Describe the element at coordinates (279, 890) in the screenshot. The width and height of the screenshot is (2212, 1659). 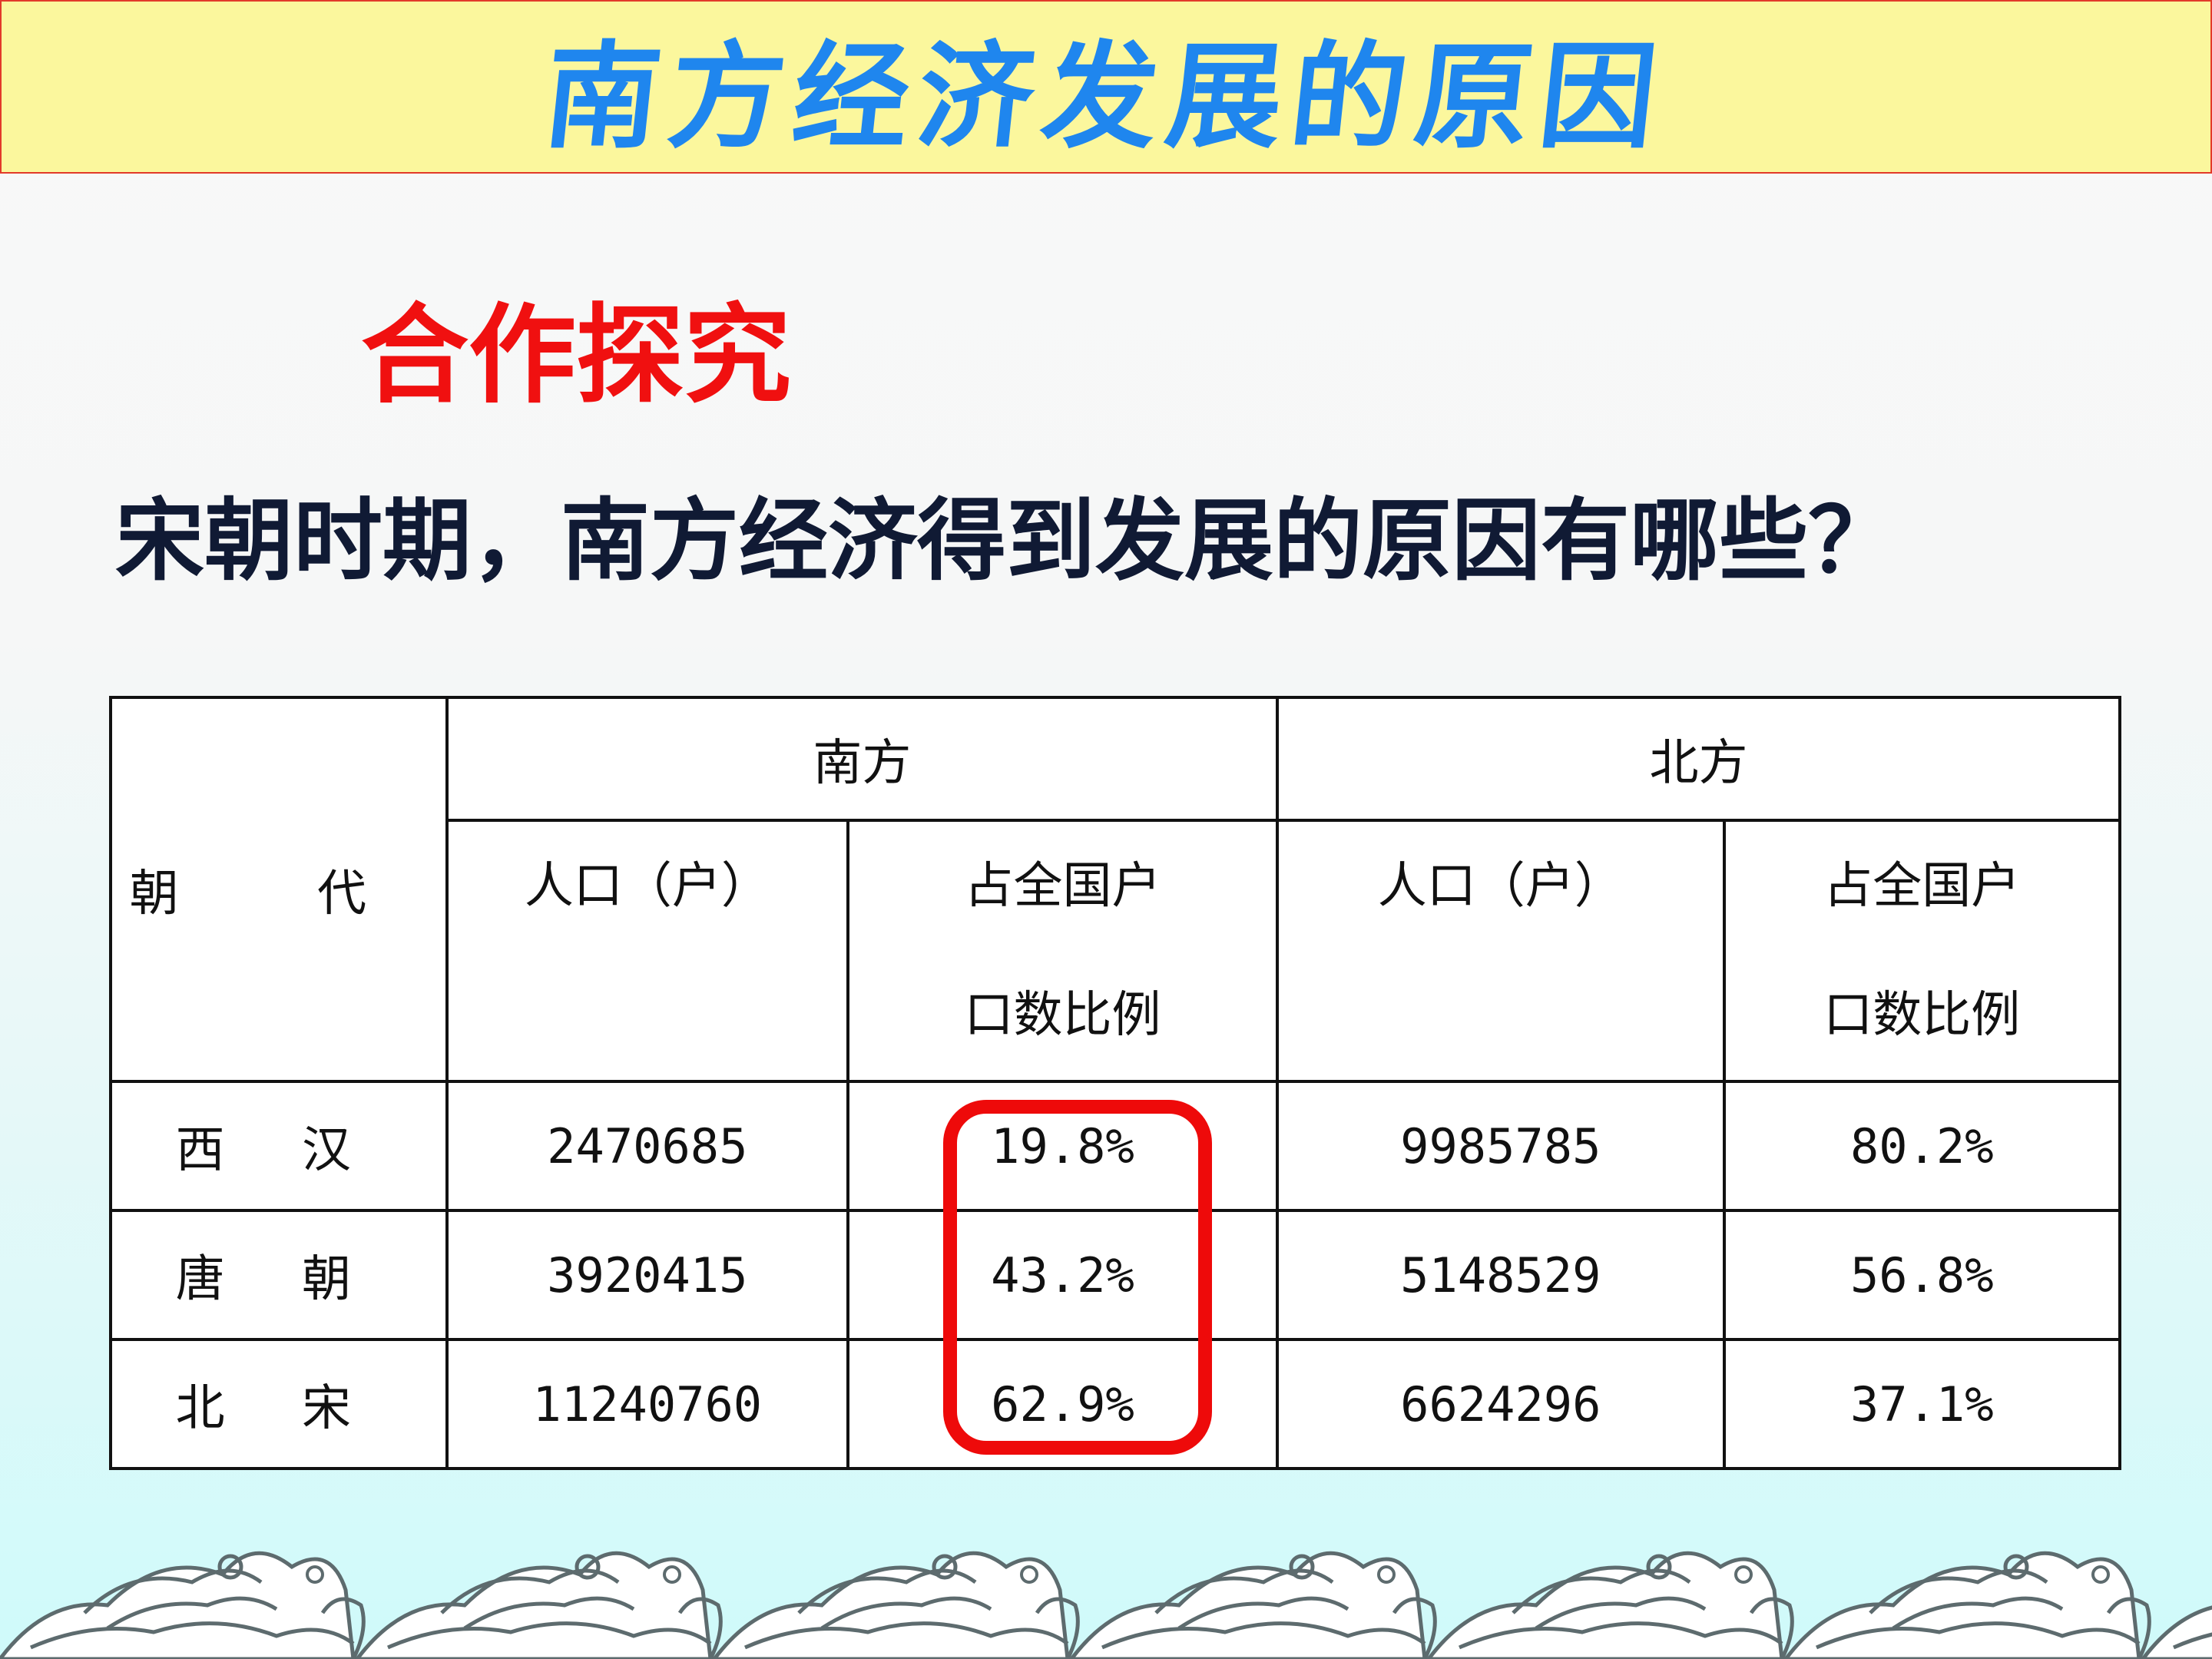
I see `dynasty-header: 朝 代` at that location.